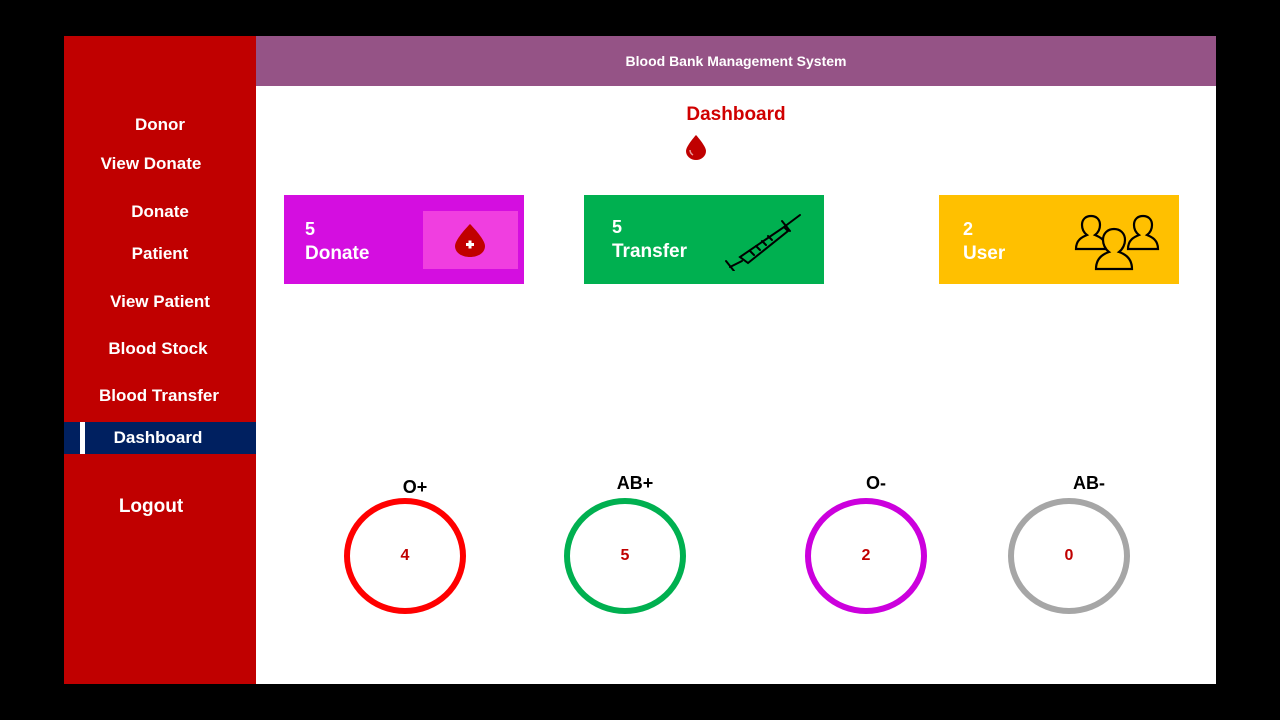 The height and width of the screenshot is (720, 1280). Describe the element at coordinates (151, 164) in the screenshot. I see `sidebar-item-view-donate: View Donate` at that location.